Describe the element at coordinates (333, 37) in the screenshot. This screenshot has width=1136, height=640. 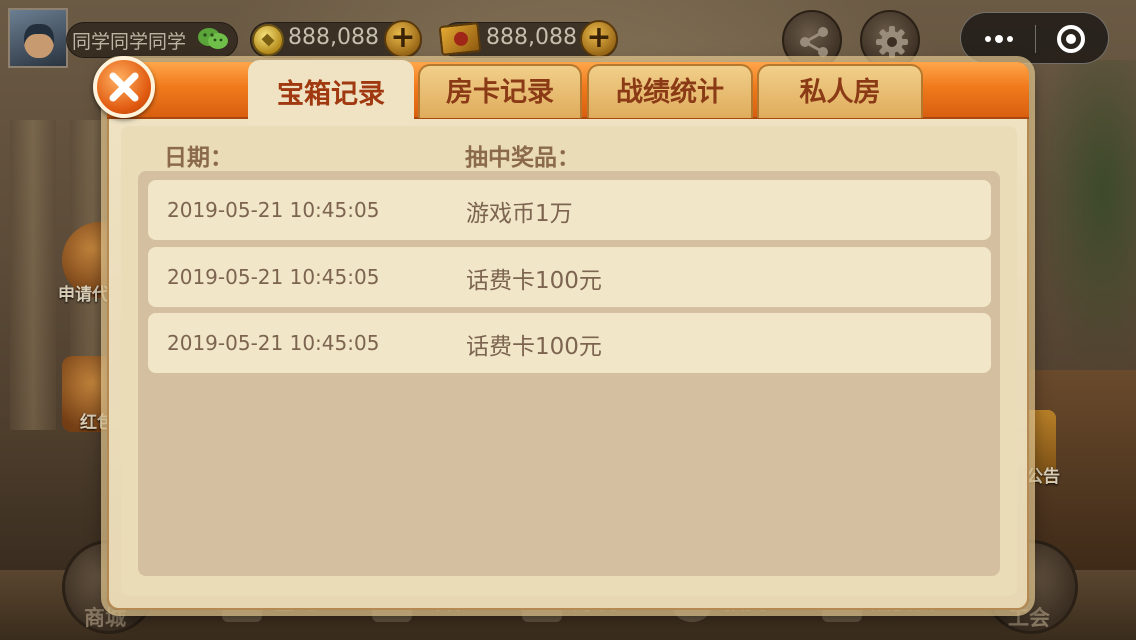
I see `coin-balance: 888,088` at that location.